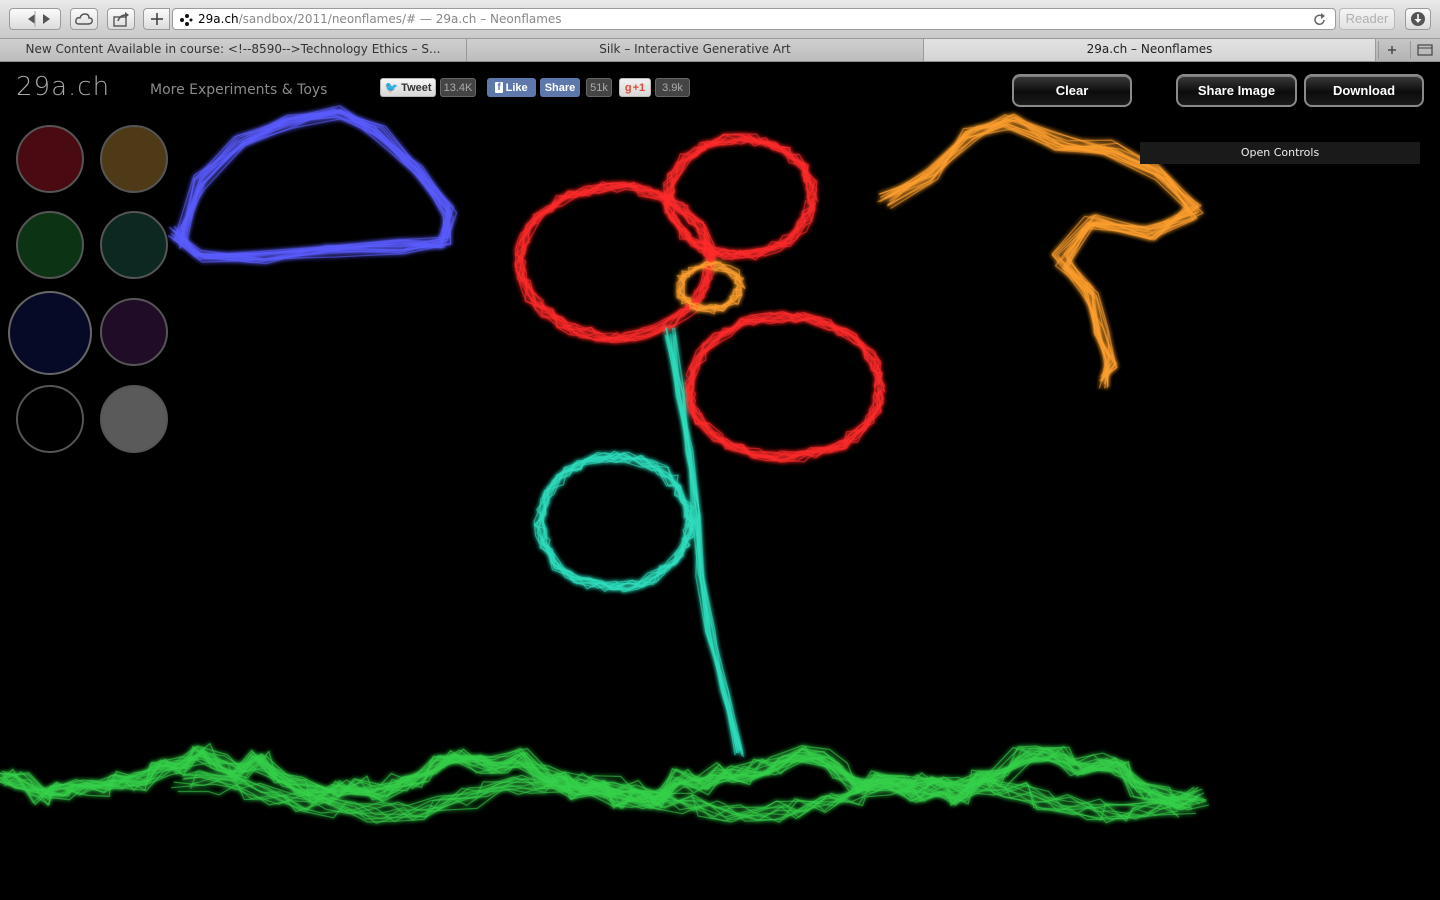  What do you see at coordinates (639, 87) in the screenshot?
I see `gplus-label: +1` at bounding box center [639, 87].